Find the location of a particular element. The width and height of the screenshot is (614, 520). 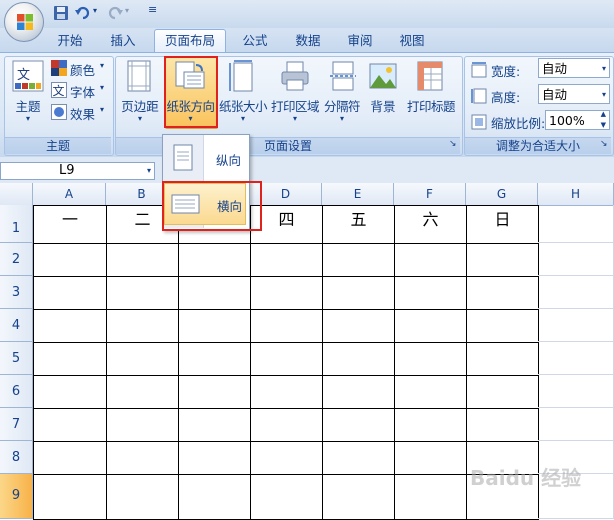

cell-d9 is located at coordinates (286, 497).